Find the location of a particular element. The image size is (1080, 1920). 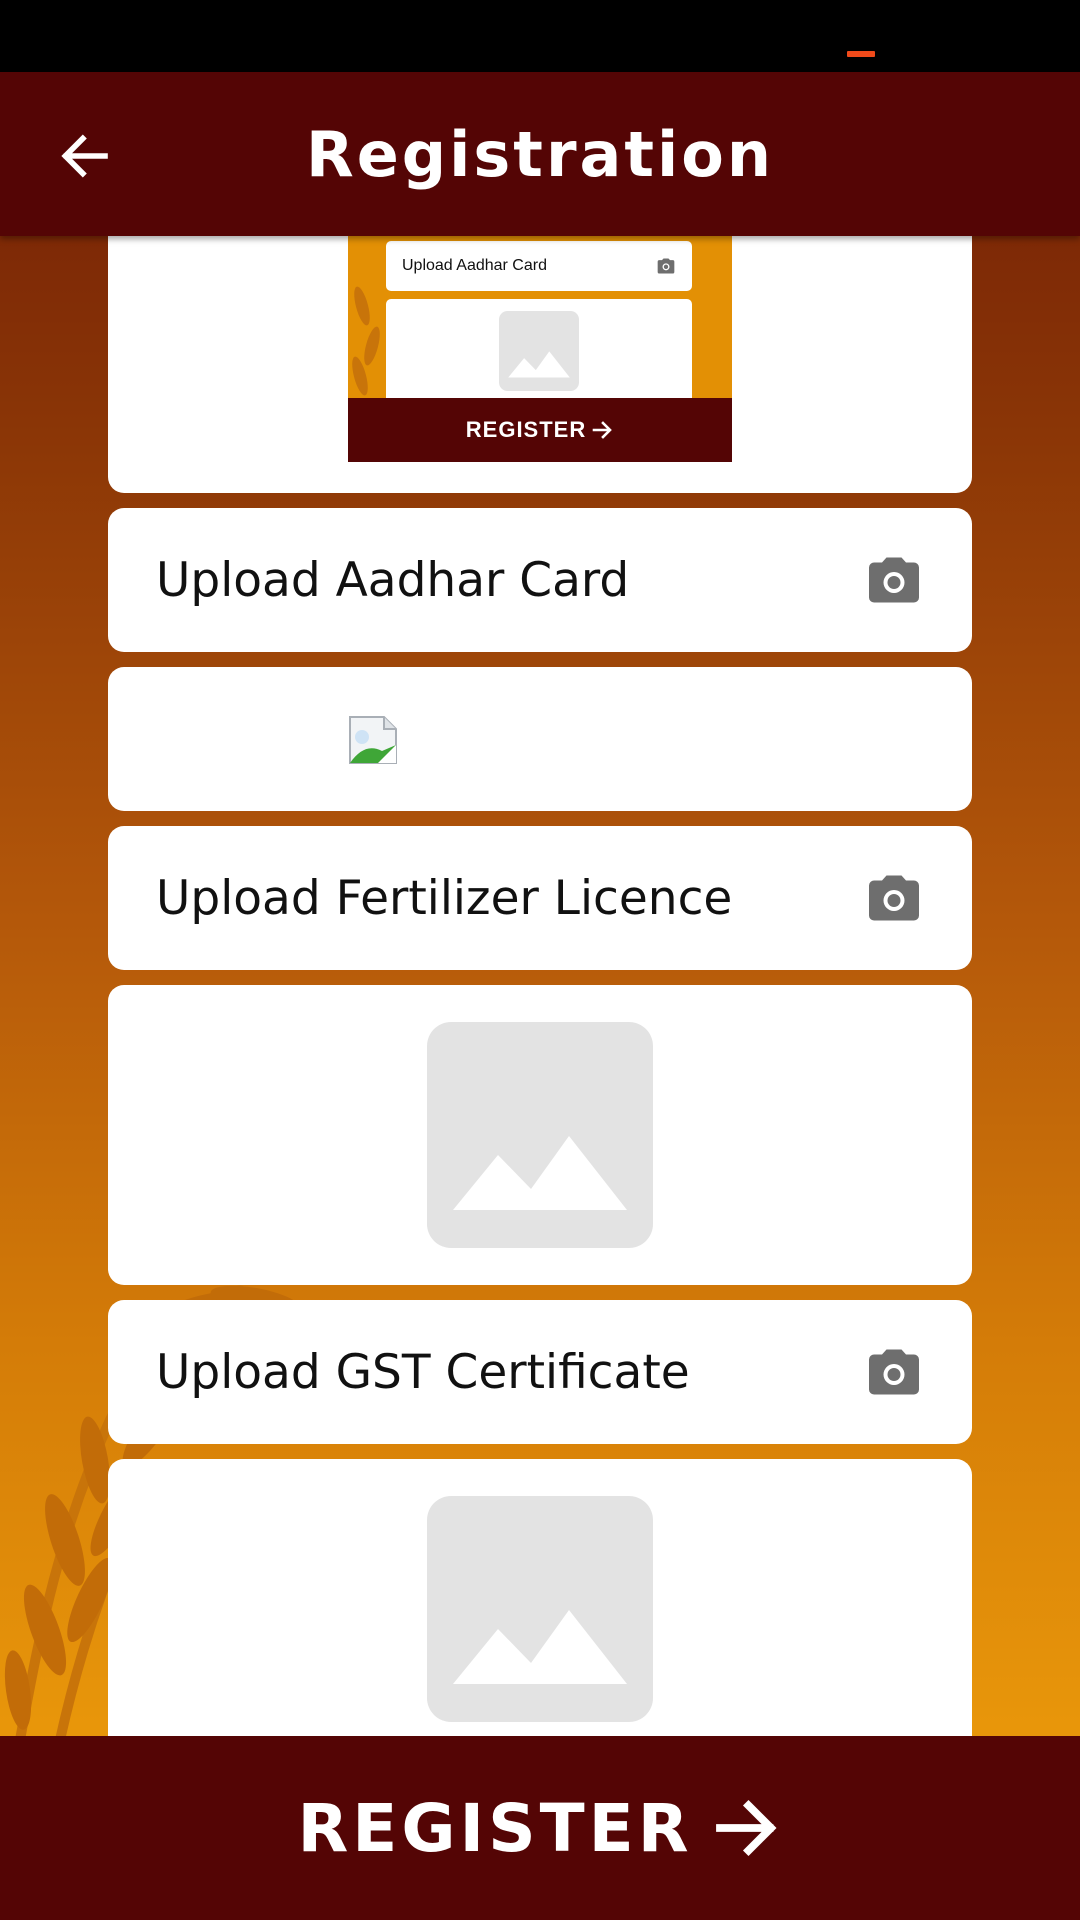

arrow-left-icon is located at coordinates (84, 156).